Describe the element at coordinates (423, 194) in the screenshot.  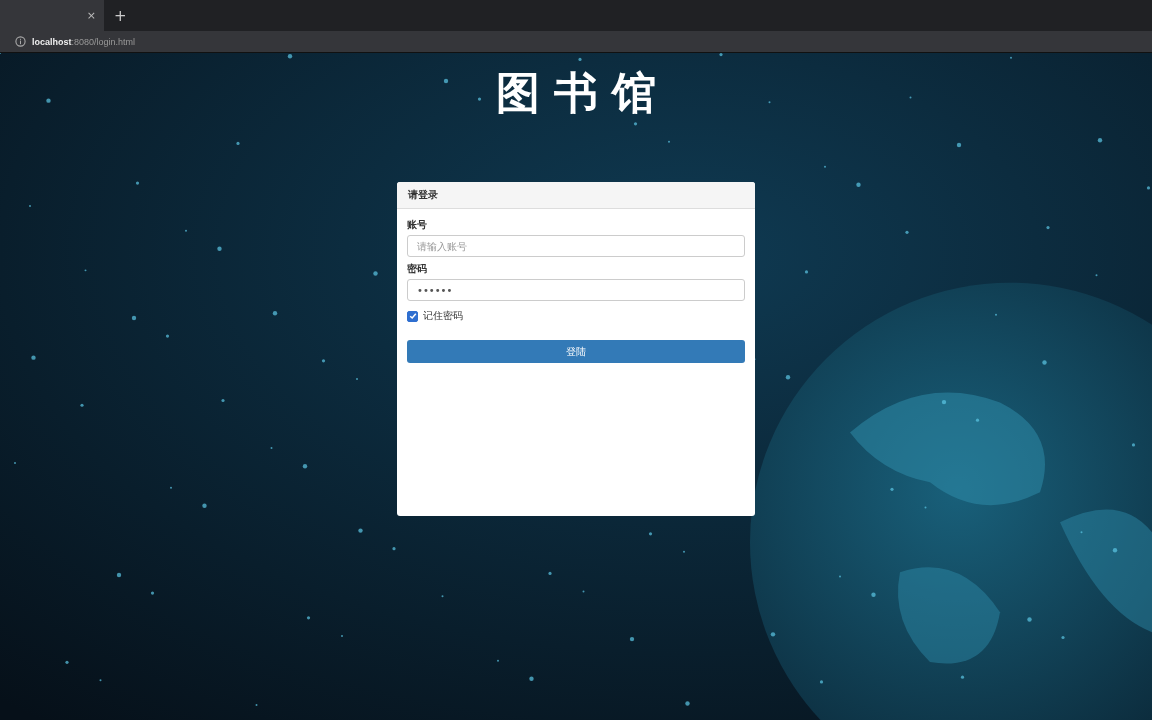
I see `panel-heading: 请登录` at that location.